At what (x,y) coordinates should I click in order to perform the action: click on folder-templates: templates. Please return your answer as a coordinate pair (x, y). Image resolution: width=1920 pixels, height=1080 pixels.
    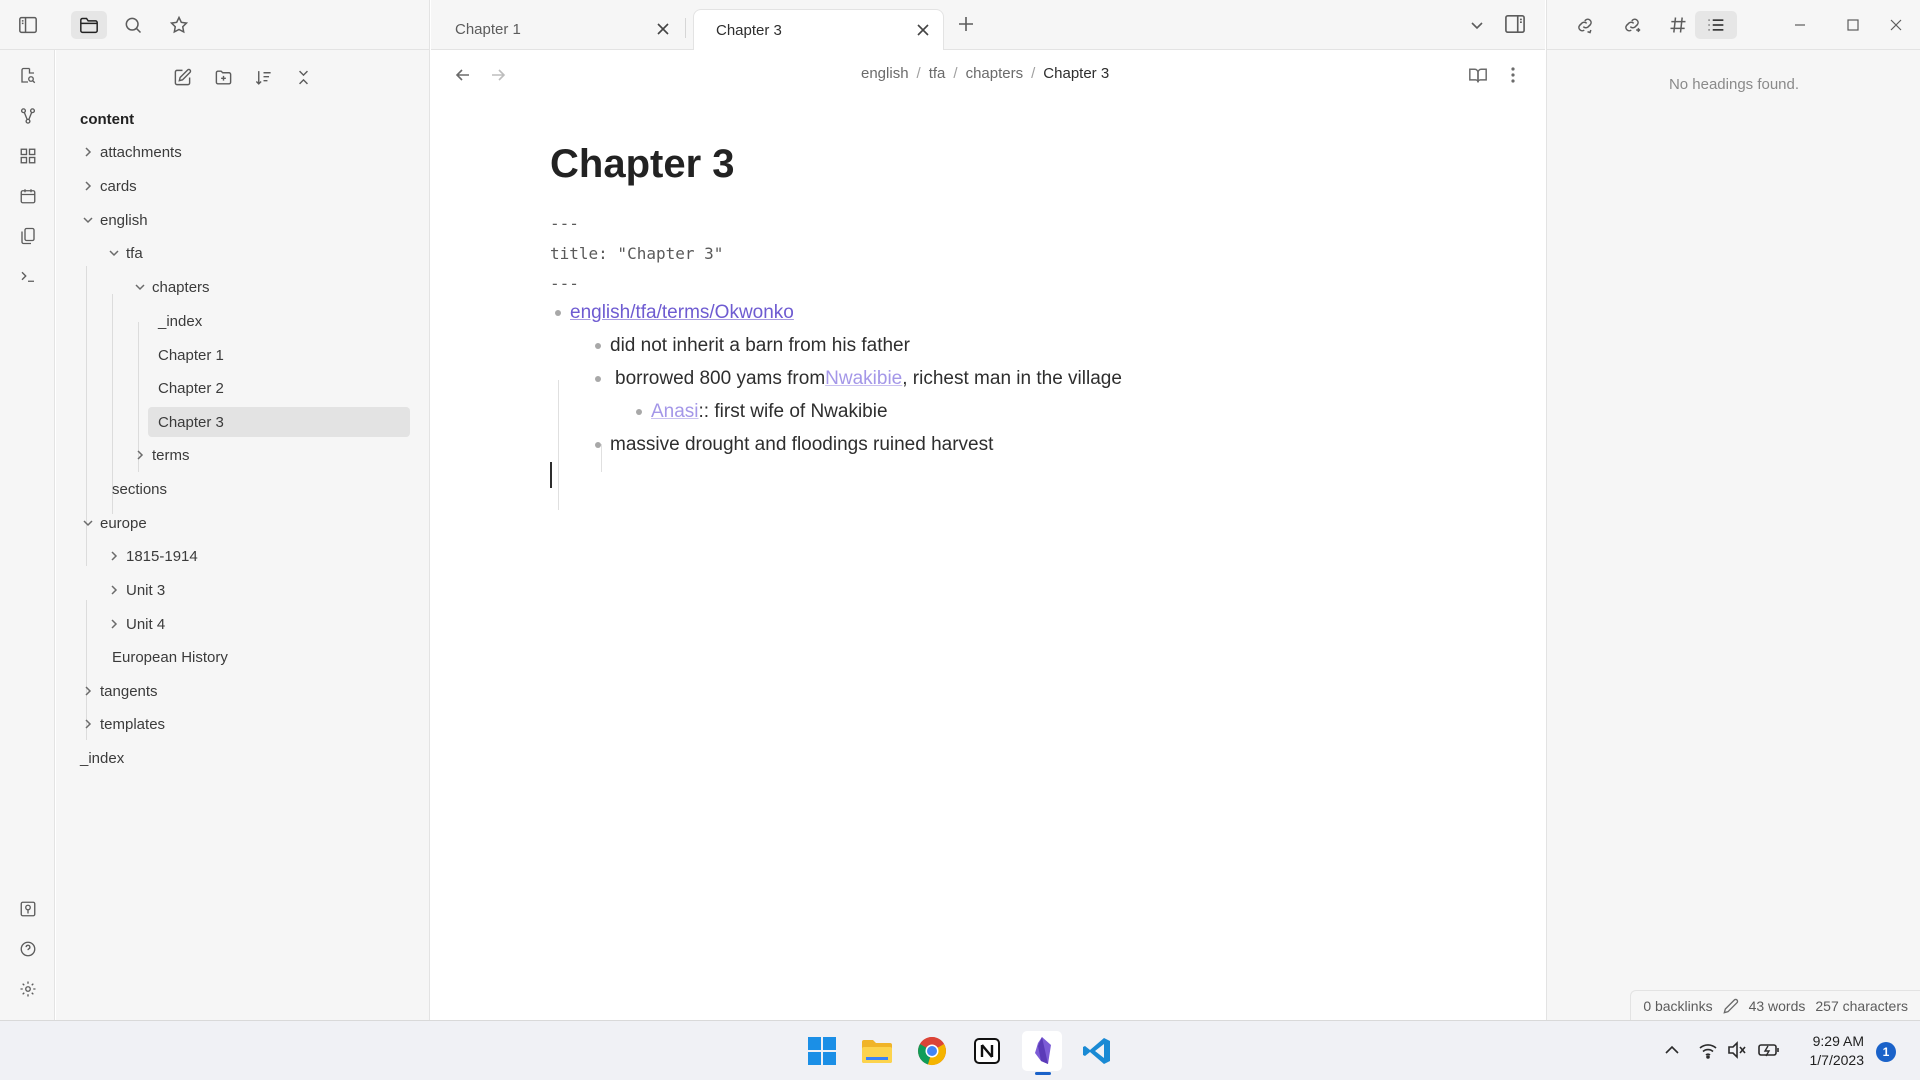
    Looking at the image, I should click on (245, 724).